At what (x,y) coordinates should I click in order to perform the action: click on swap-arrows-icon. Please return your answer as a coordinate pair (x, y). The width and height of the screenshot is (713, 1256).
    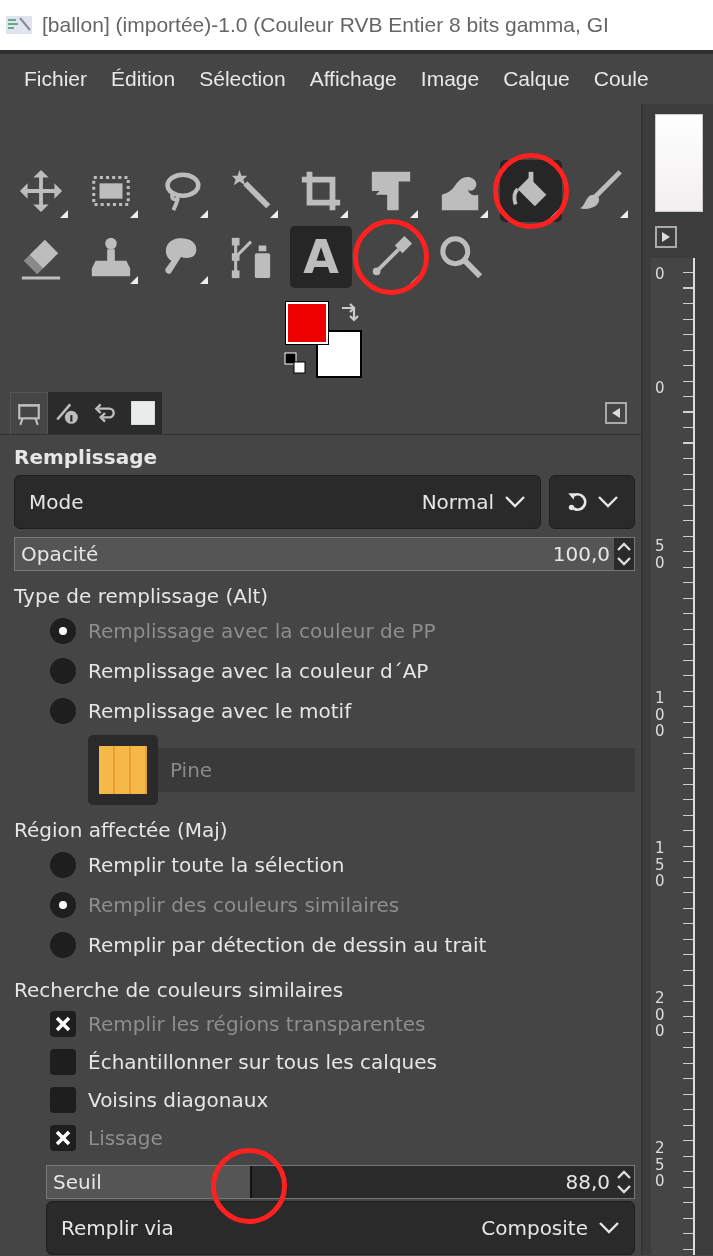
    Looking at the image, I should click on (351, 313).